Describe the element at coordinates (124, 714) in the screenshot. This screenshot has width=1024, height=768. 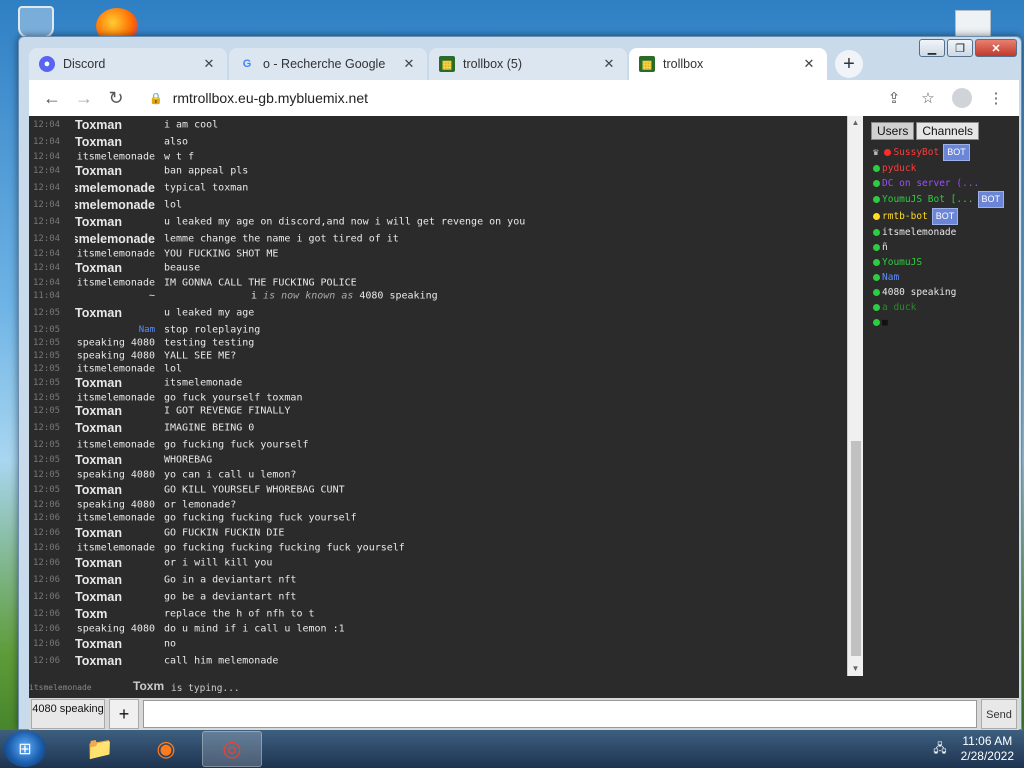
I see `add-button: +` at that location.